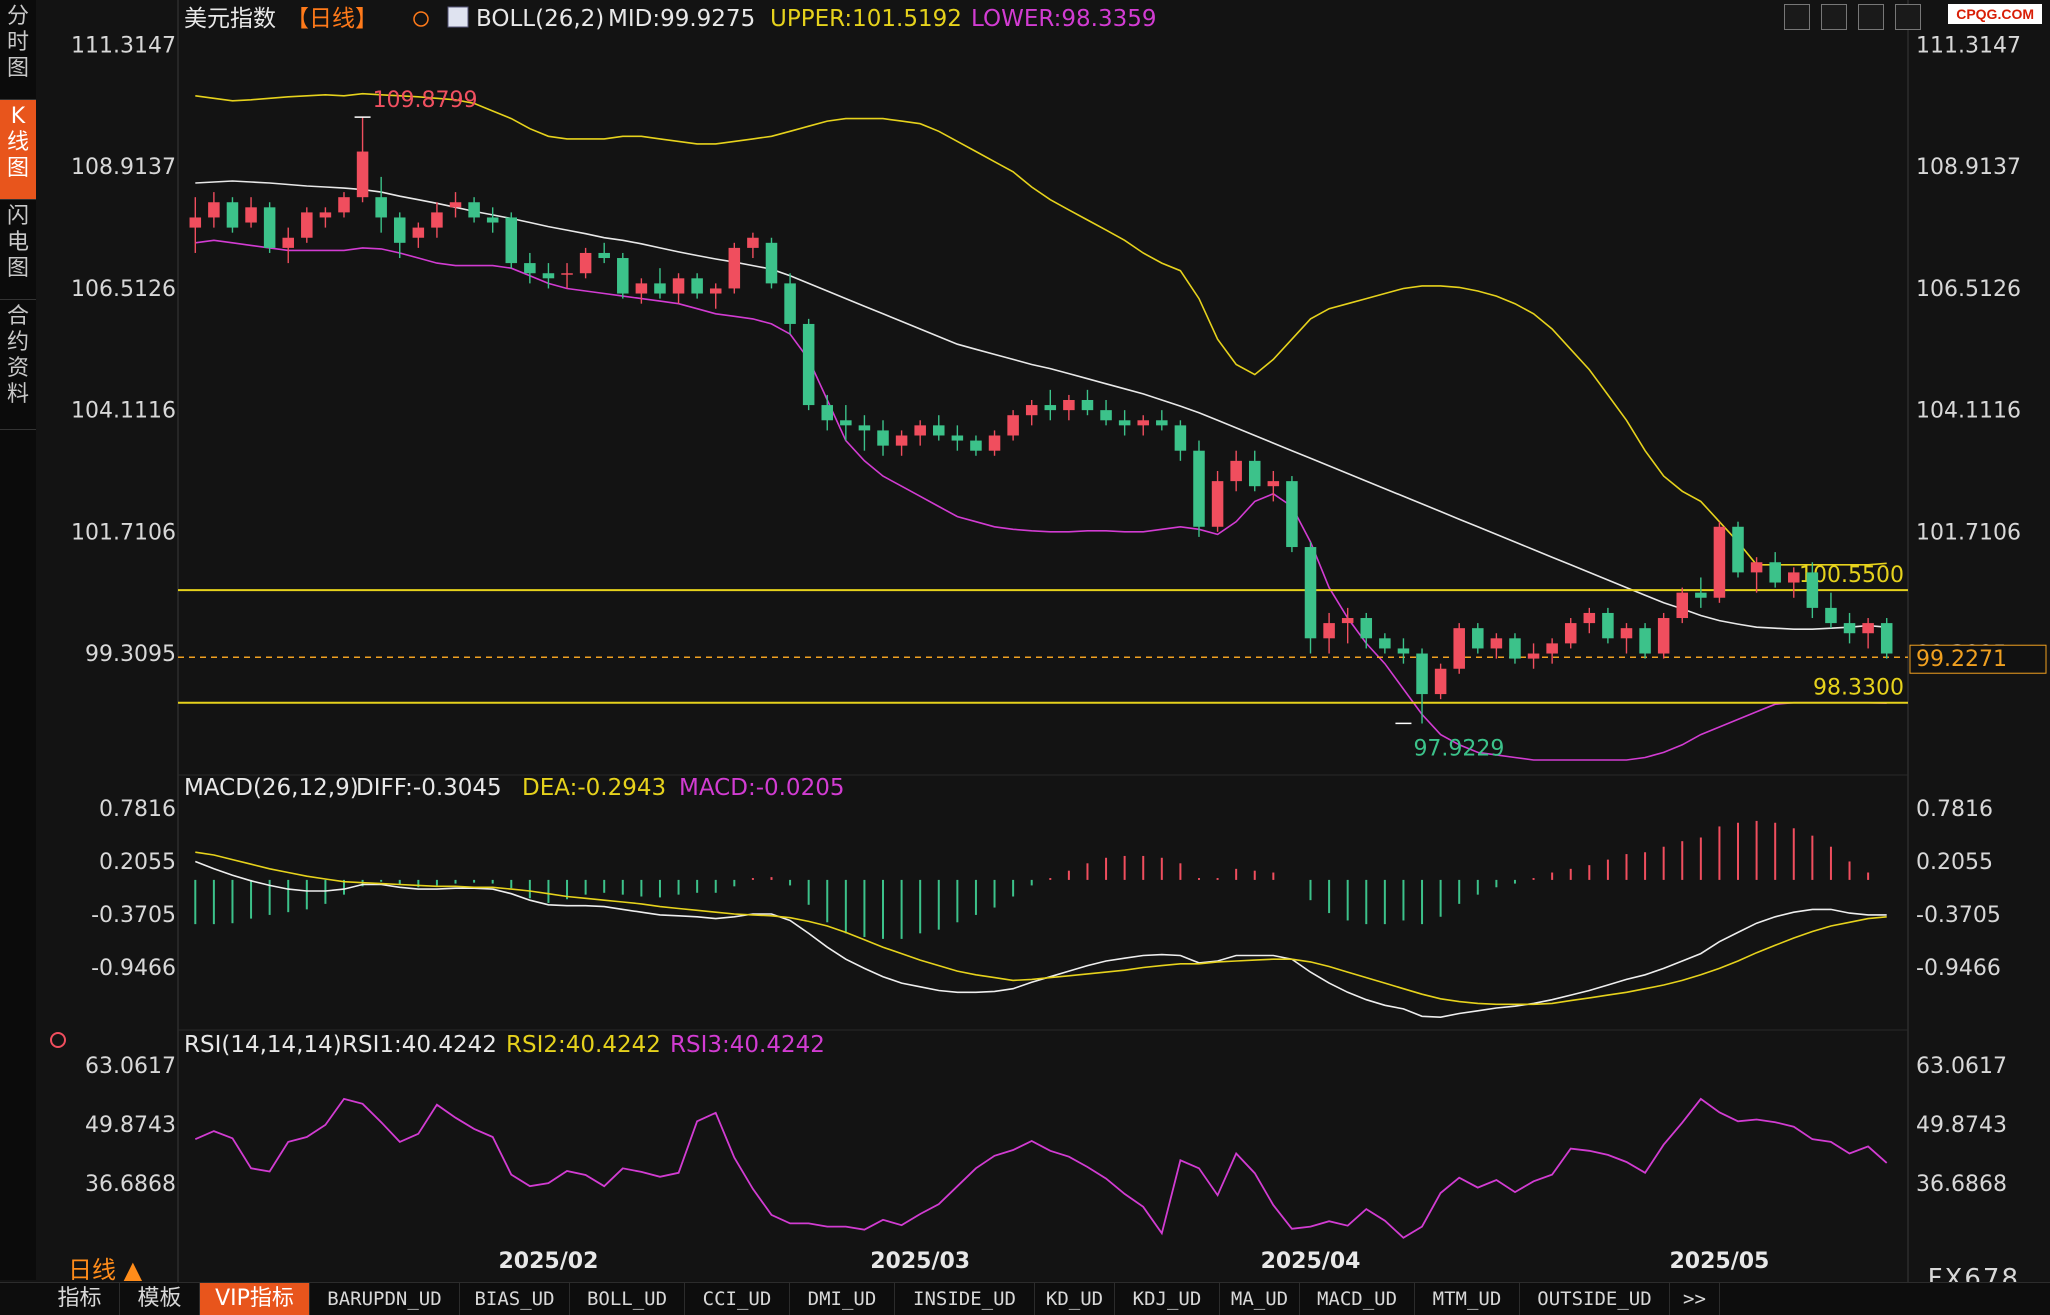 The image size is (2050, 1315). I want to click on bottom-tab-3: BARUPDN_UD, so click(385, 1299).